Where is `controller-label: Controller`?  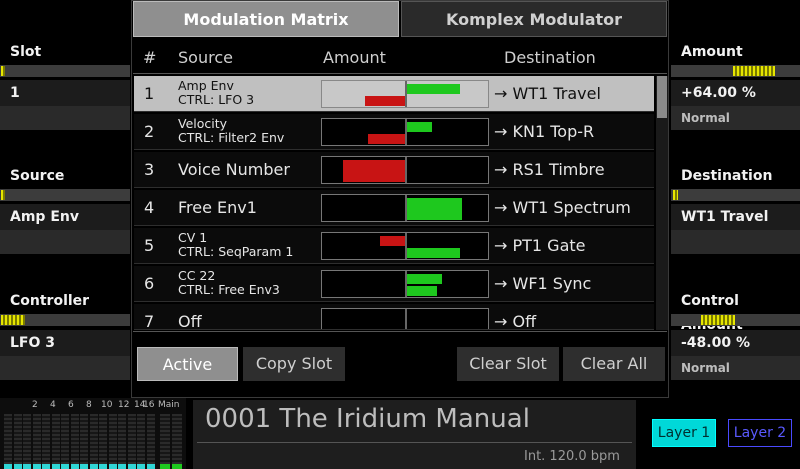
controller-label: Controller is located at coordinates (50, 301).